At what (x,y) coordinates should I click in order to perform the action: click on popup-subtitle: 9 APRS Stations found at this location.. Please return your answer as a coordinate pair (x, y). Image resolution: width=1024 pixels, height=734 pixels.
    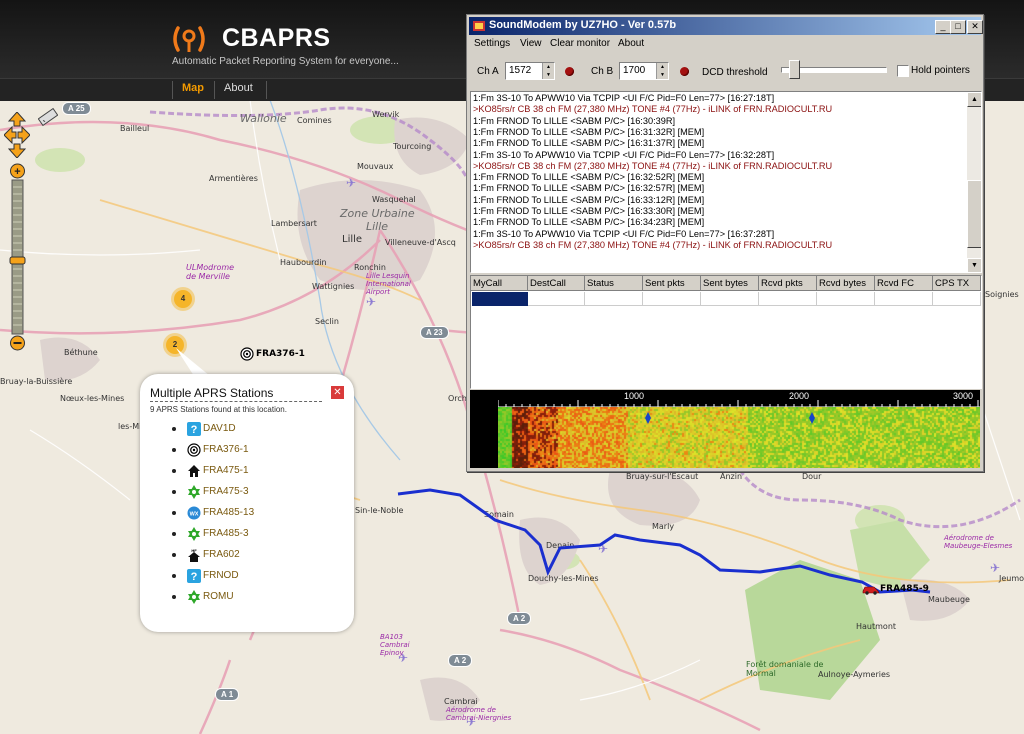
    Looking at the image, I should click on (218, 409).